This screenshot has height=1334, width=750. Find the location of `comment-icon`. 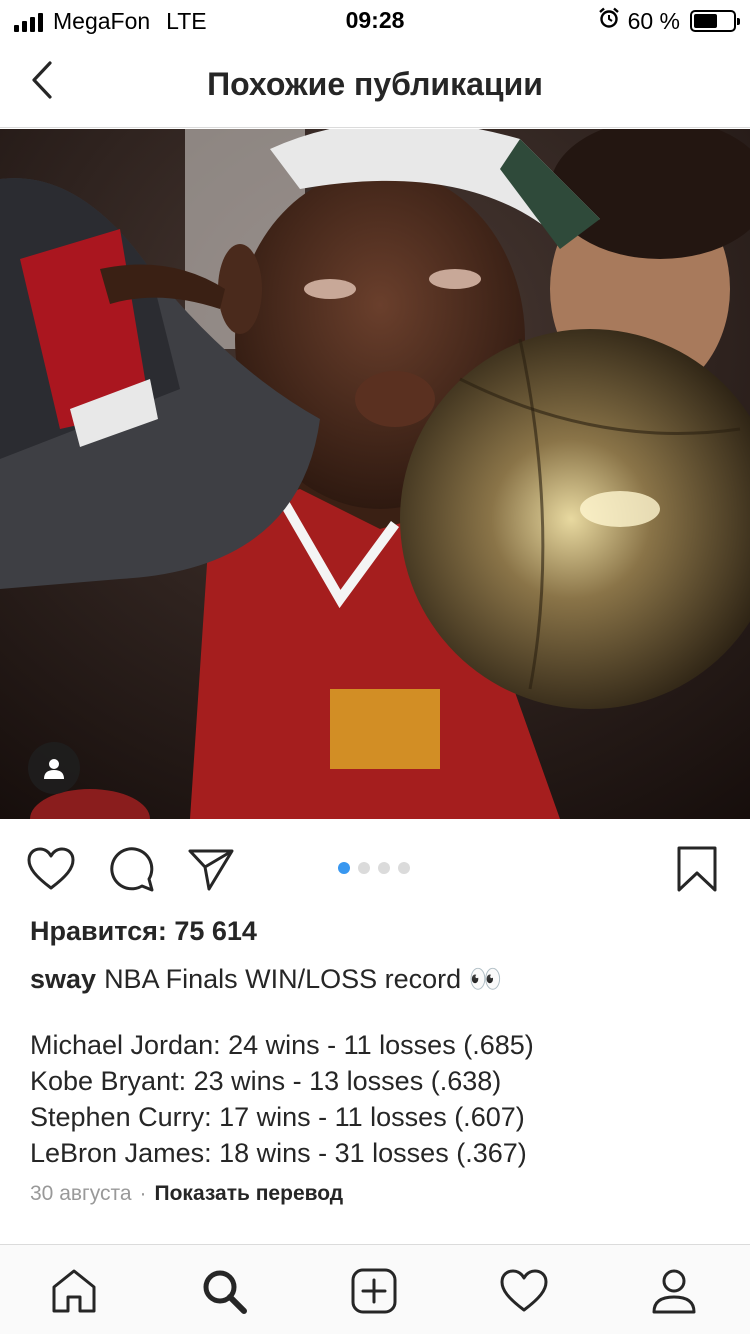

comment-icon is located at coordinates (132, 869).